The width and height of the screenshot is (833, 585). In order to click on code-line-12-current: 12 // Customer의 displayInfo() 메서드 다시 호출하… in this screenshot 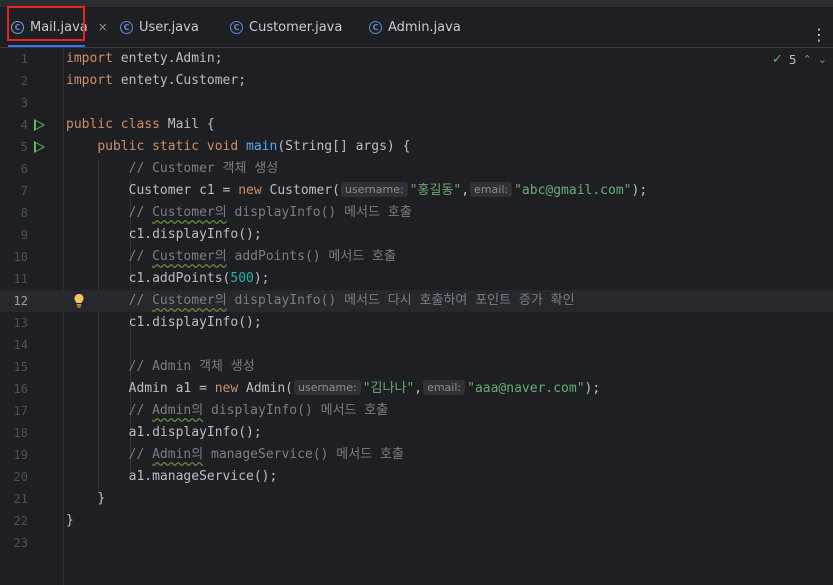, I will do `click(416, 301)`.